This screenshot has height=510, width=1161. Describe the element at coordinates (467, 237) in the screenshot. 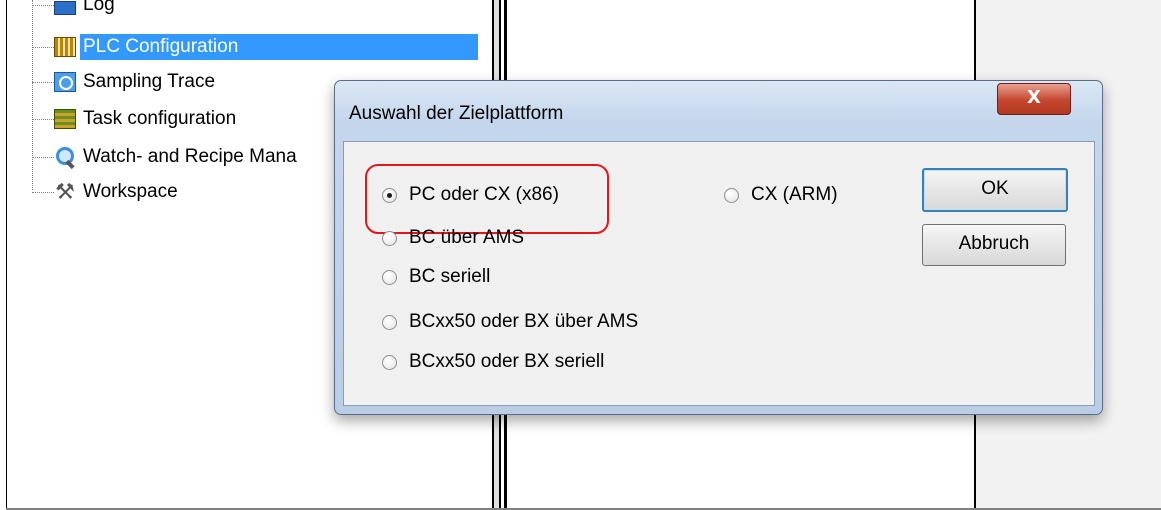

I see `radio-label: BC über AMS` at that location.